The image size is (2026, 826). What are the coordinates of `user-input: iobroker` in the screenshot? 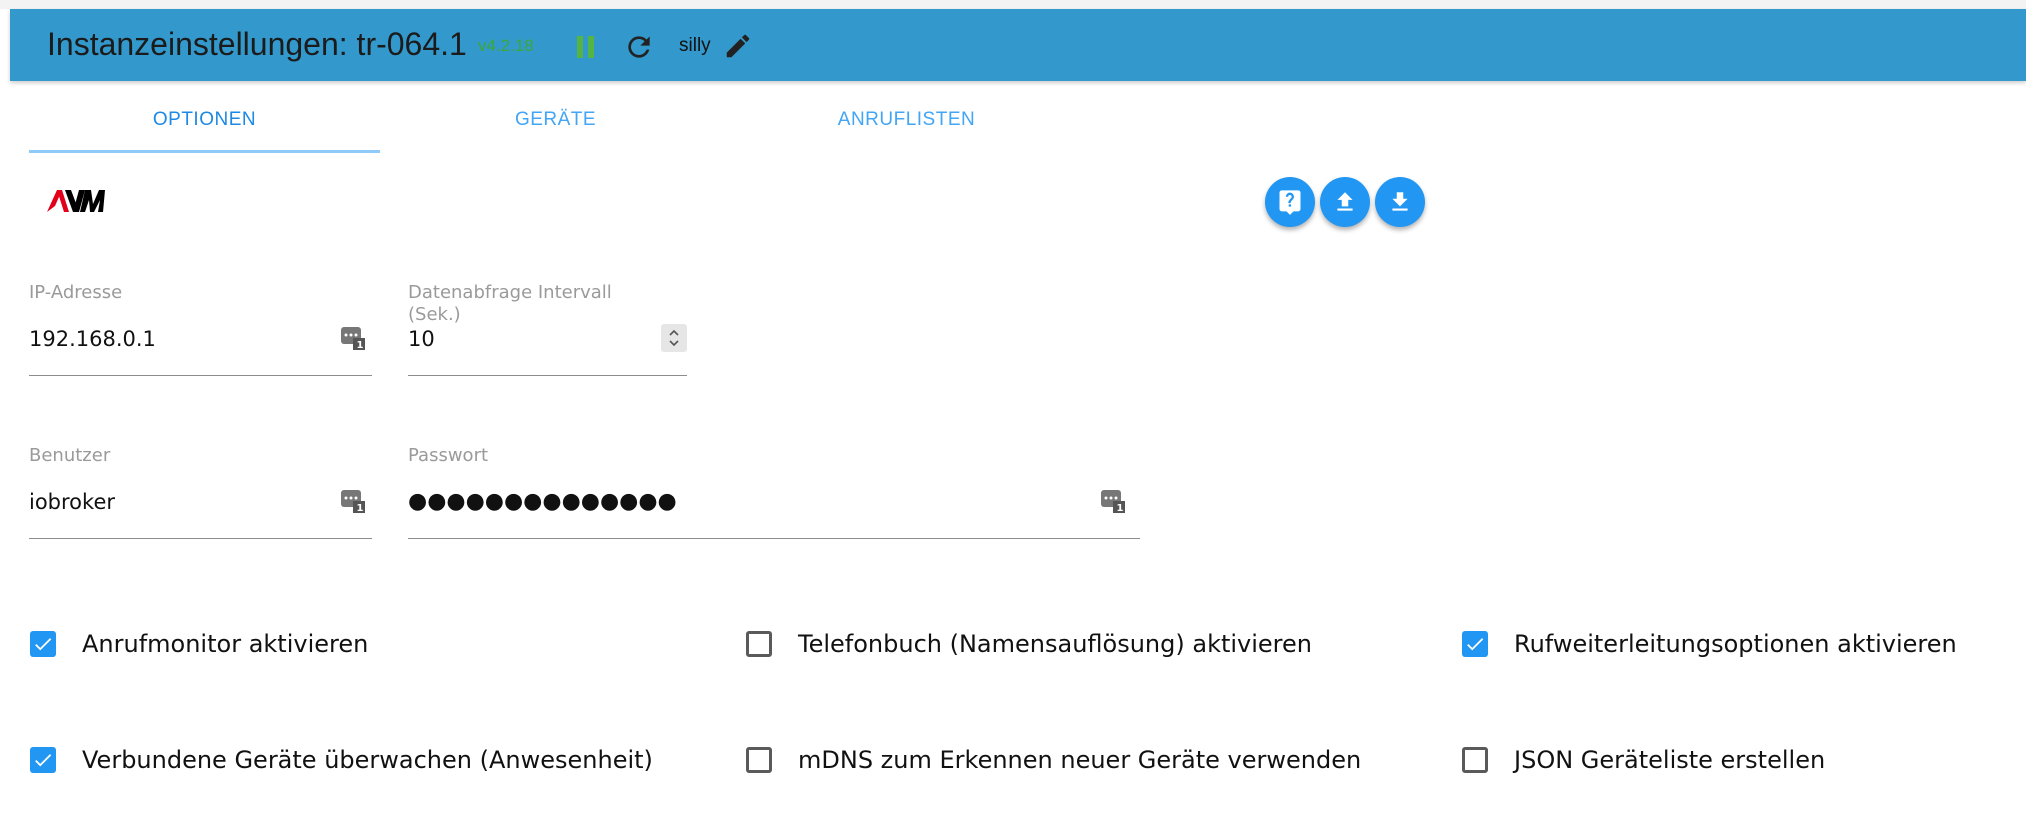 It's located at (72, 502).